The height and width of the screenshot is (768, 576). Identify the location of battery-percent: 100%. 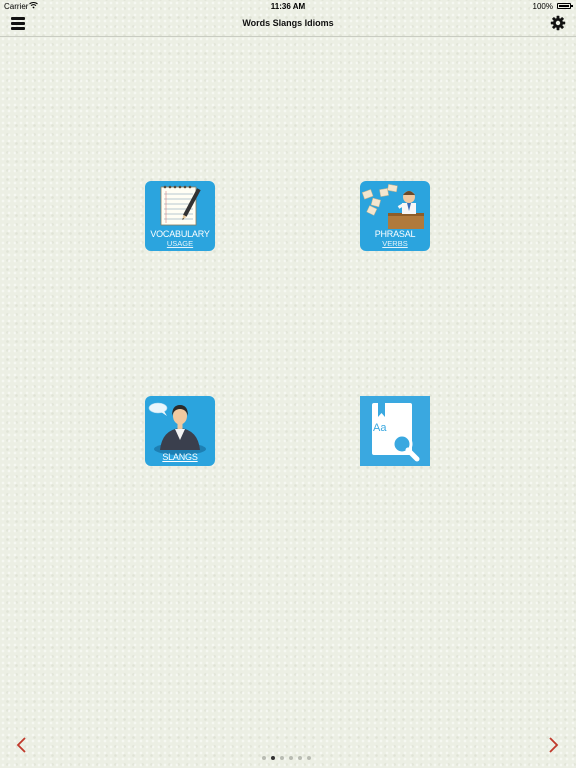
(542, 6).